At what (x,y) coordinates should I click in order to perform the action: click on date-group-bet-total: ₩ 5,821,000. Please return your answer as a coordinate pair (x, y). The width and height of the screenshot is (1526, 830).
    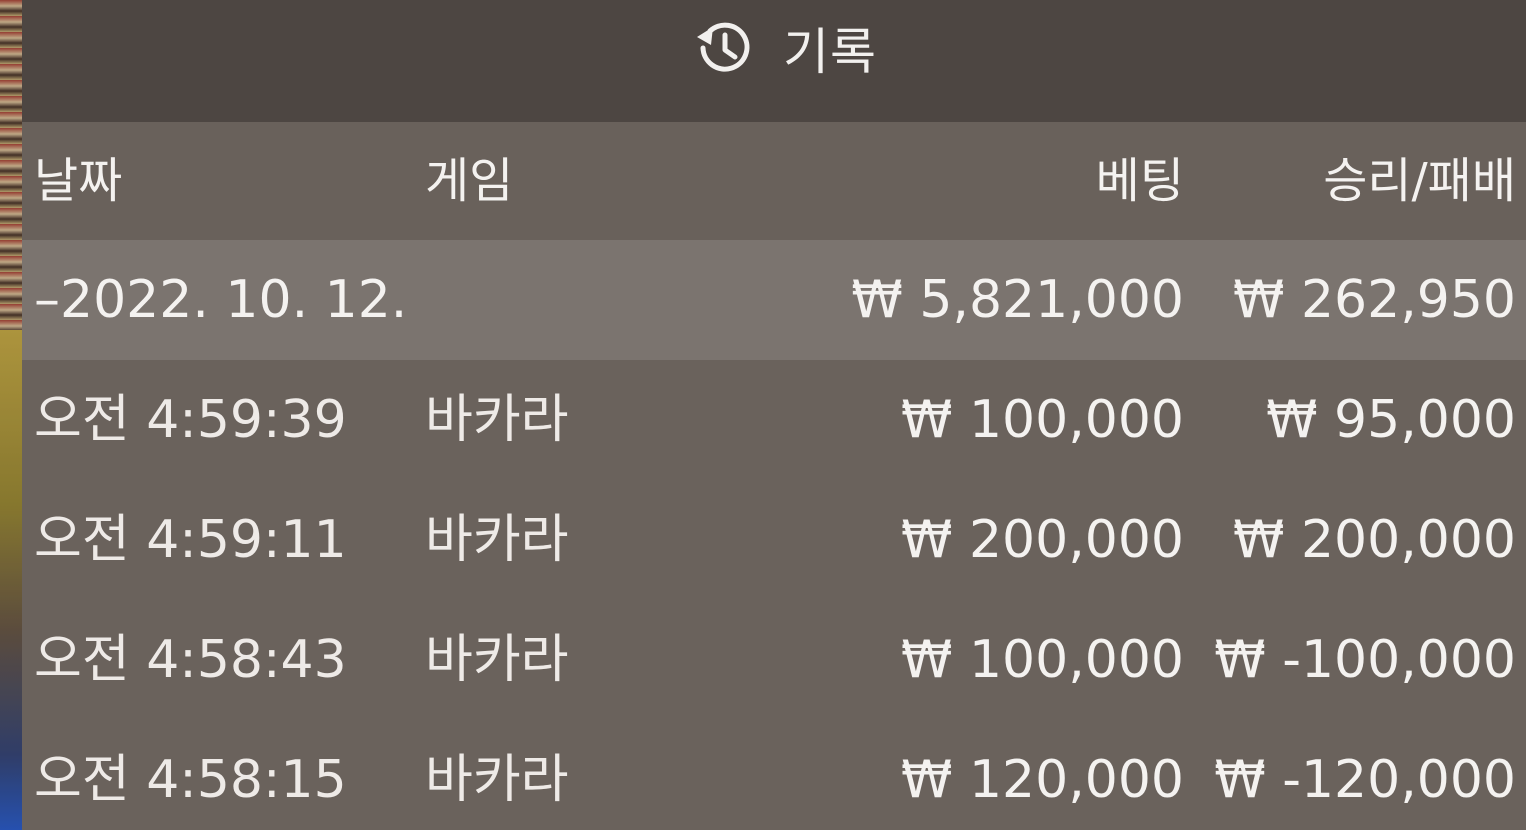
    Looking at the image, I should click on (1017, 300).